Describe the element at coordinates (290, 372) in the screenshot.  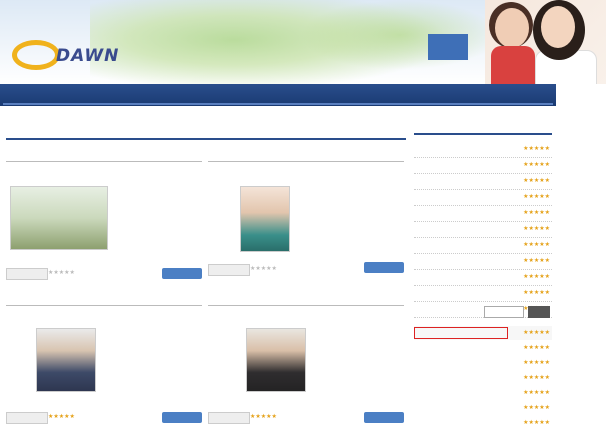
I see `watermark` at that location.